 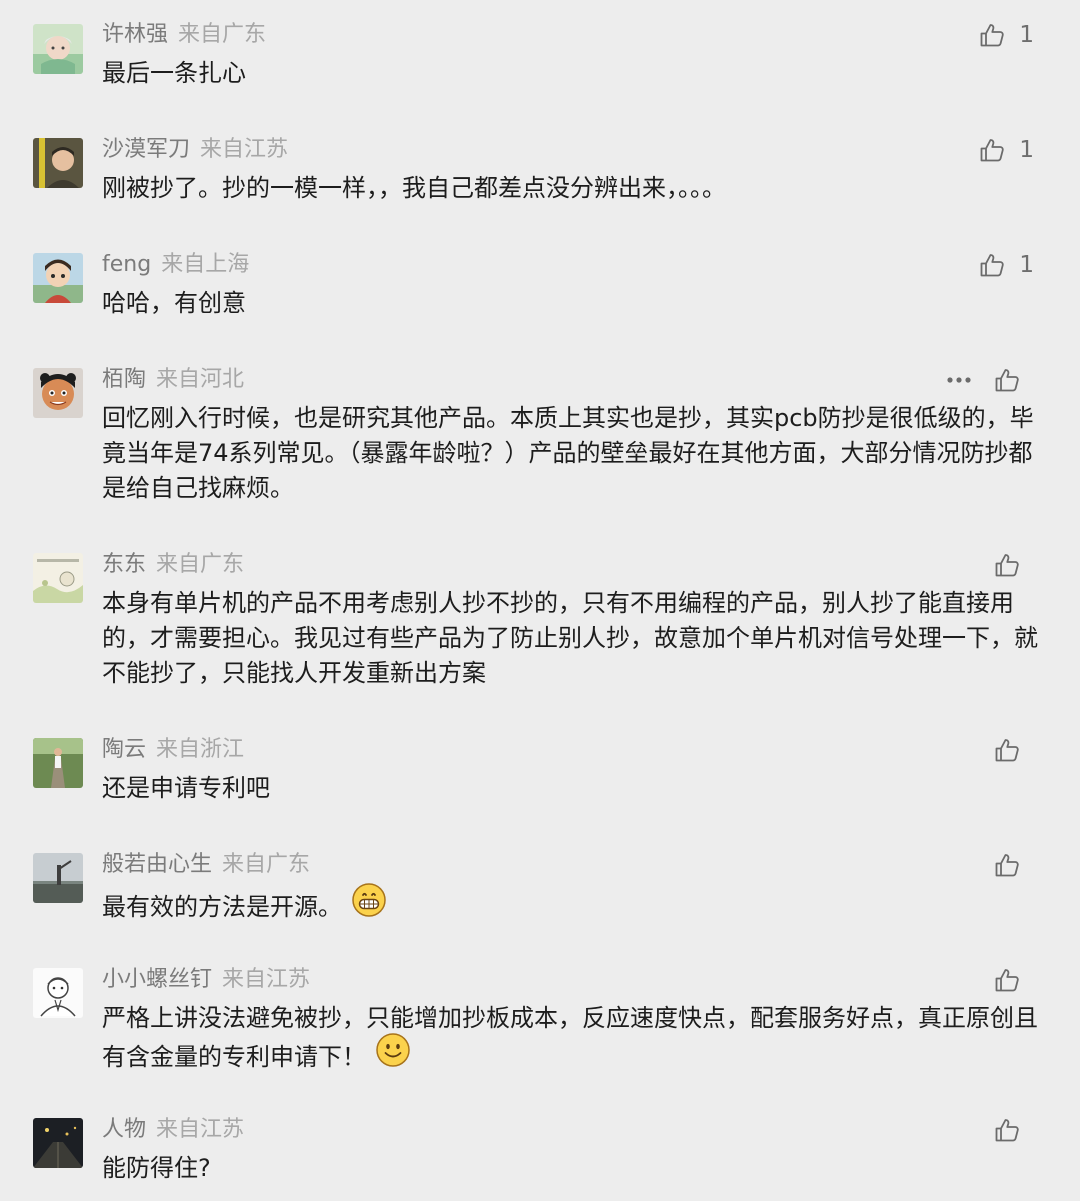 I want to click on author-location: 来自河北, so click(x=200, y=379).